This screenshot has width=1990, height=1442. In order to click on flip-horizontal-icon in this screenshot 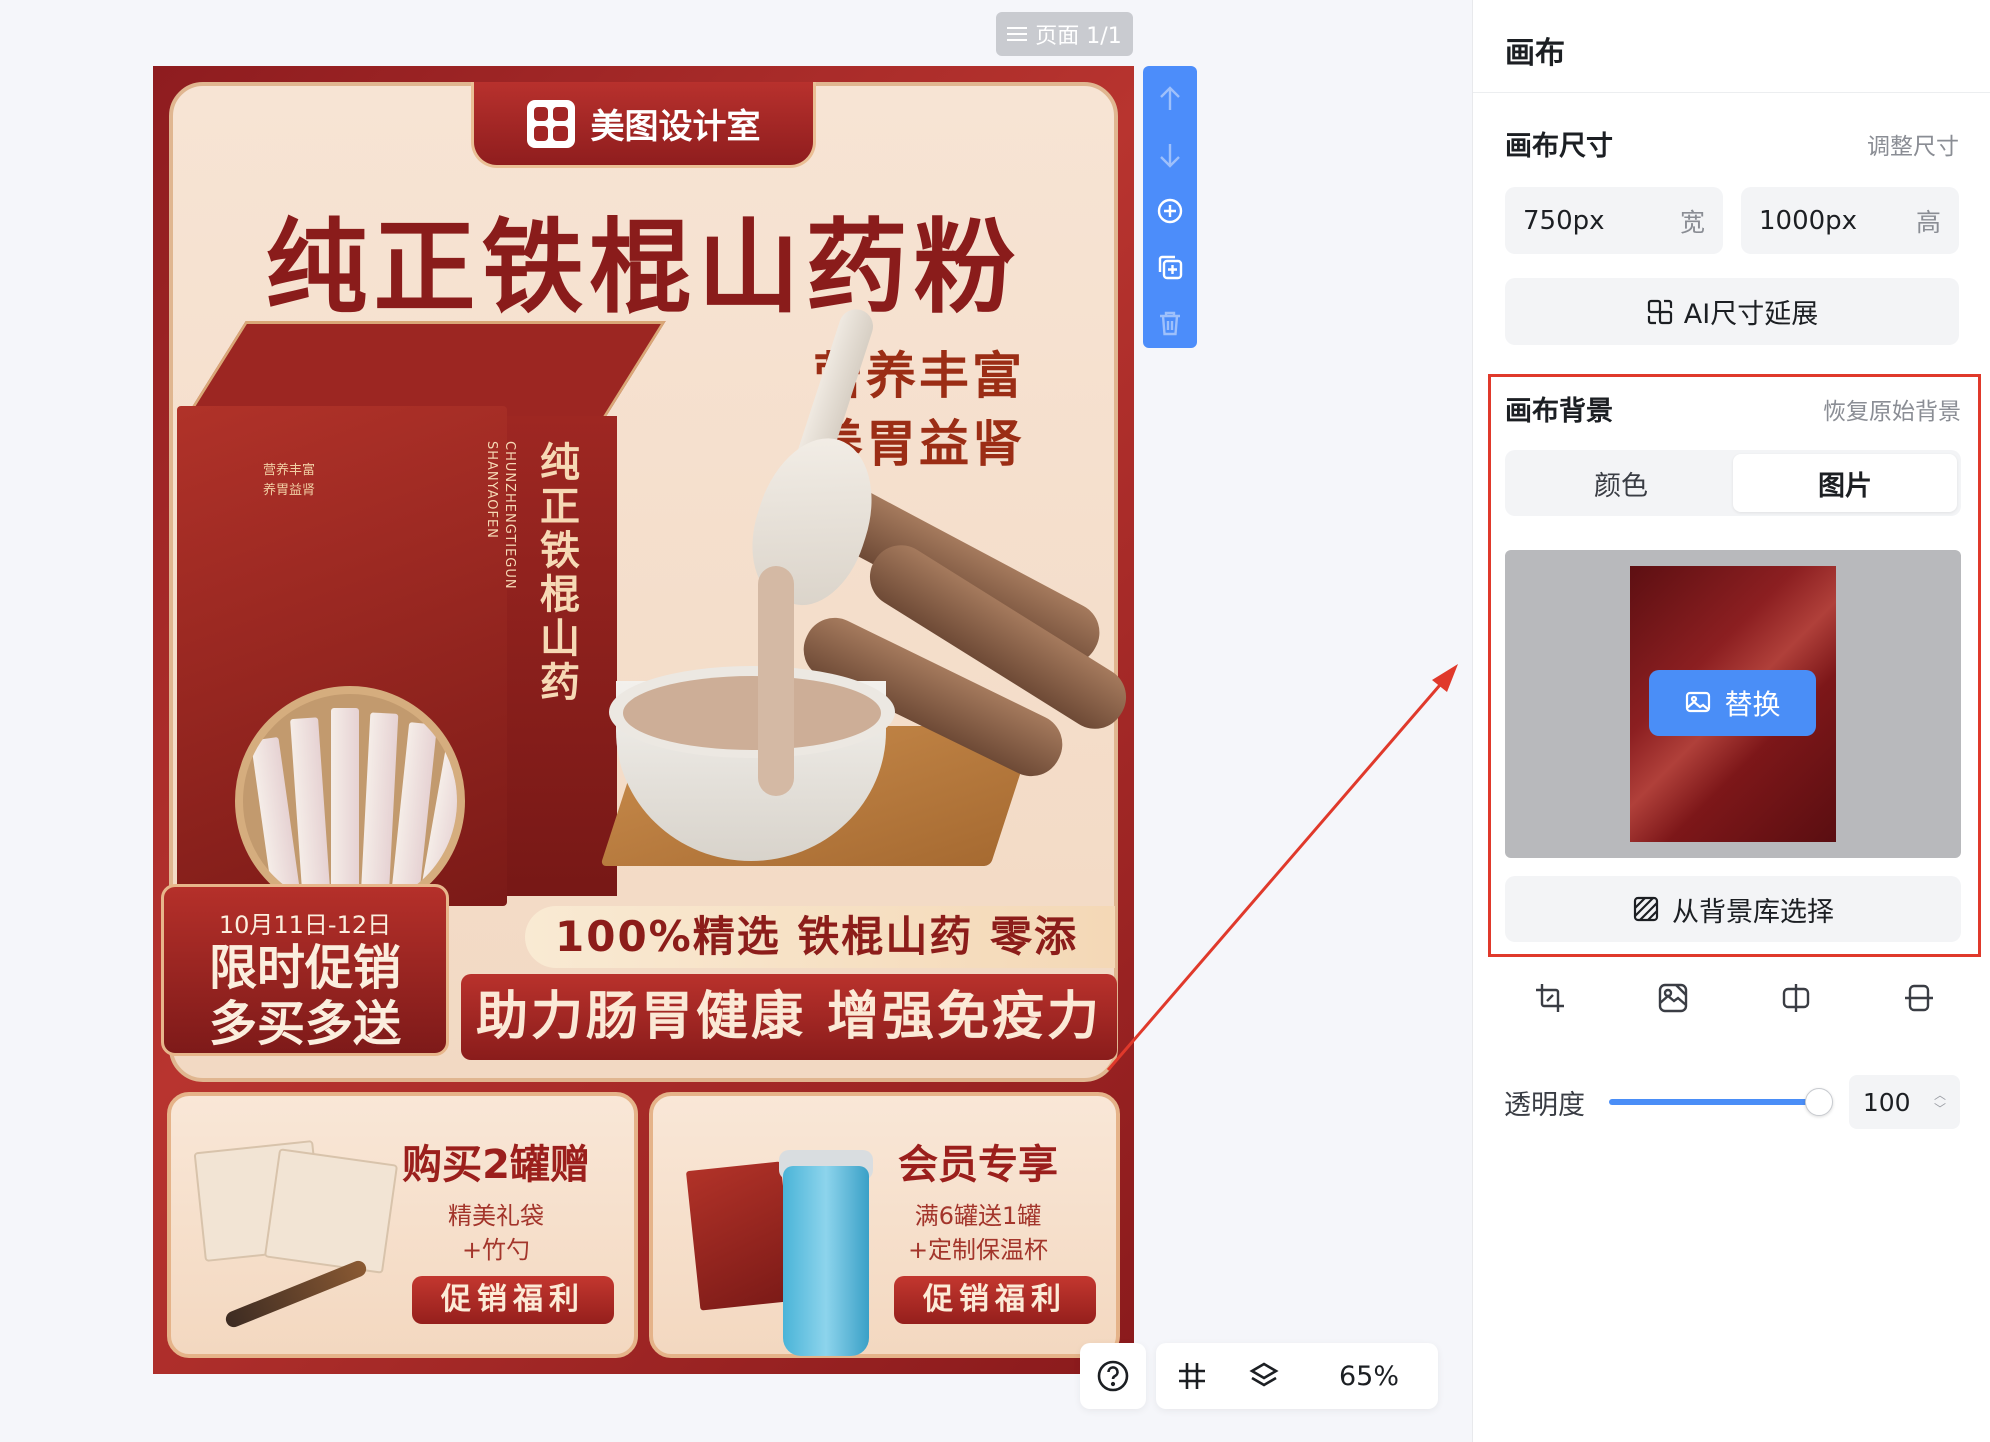, I will do `click(1796, 998)`.